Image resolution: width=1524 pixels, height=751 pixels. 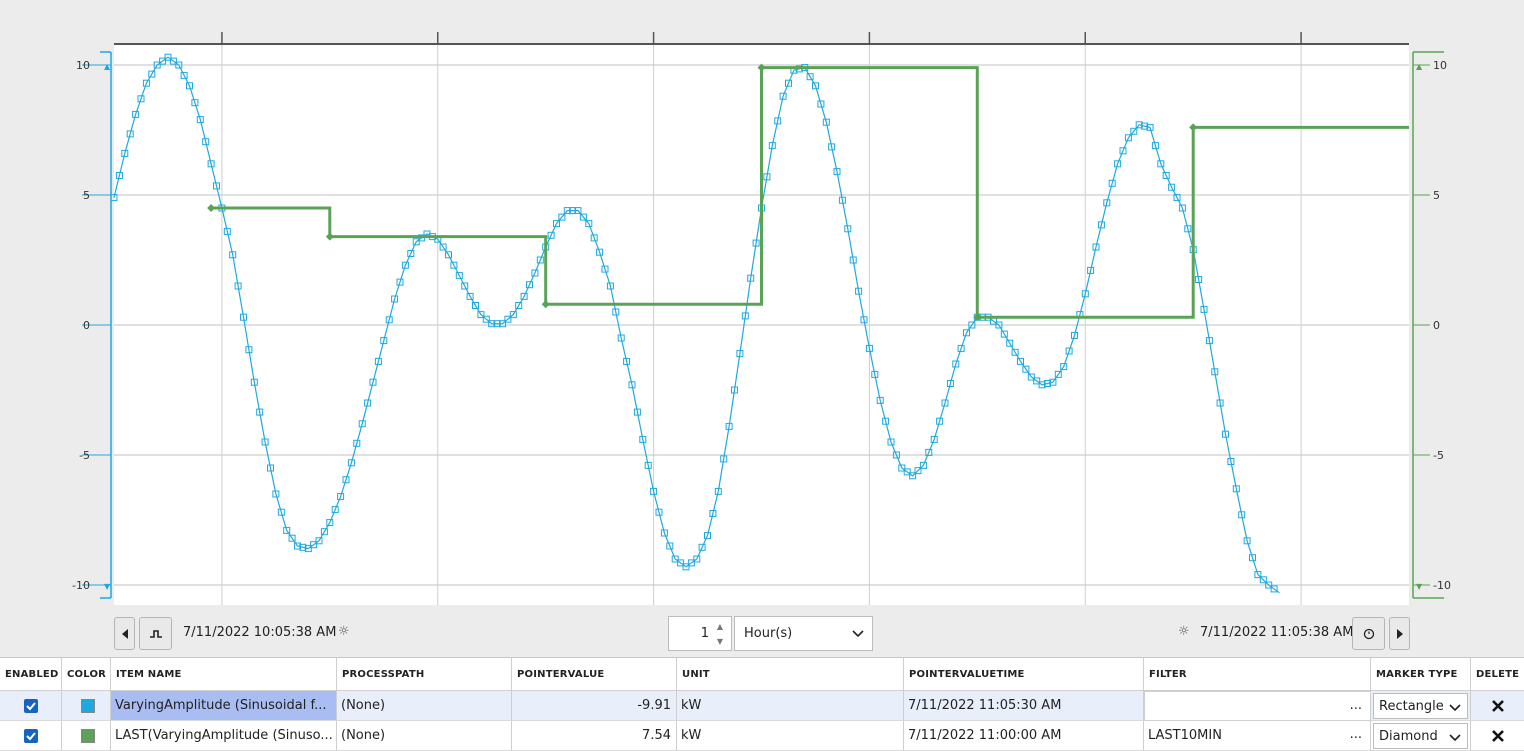 I want to click on period-spinner: ▲ ▼, so click(x=720, y=634).